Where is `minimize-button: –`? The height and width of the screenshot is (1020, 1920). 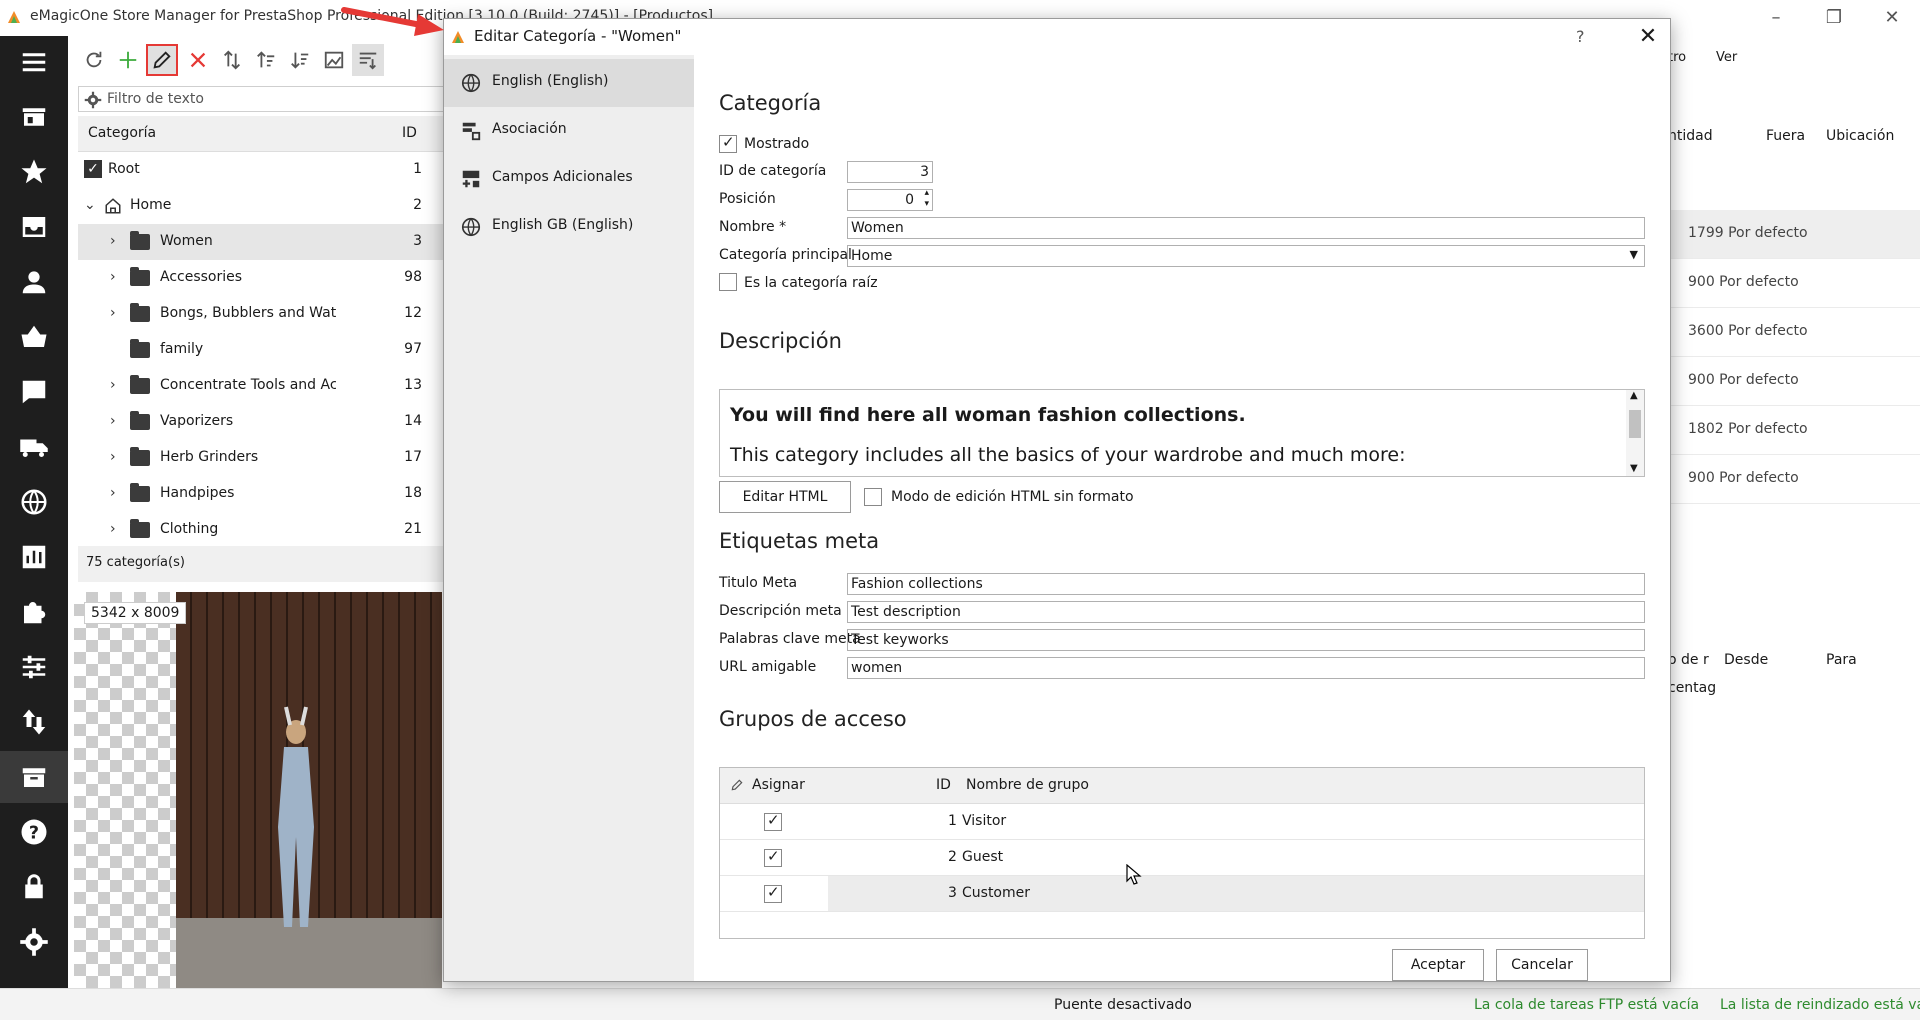
minimize-button: – is located at coordinates (1776, 18).